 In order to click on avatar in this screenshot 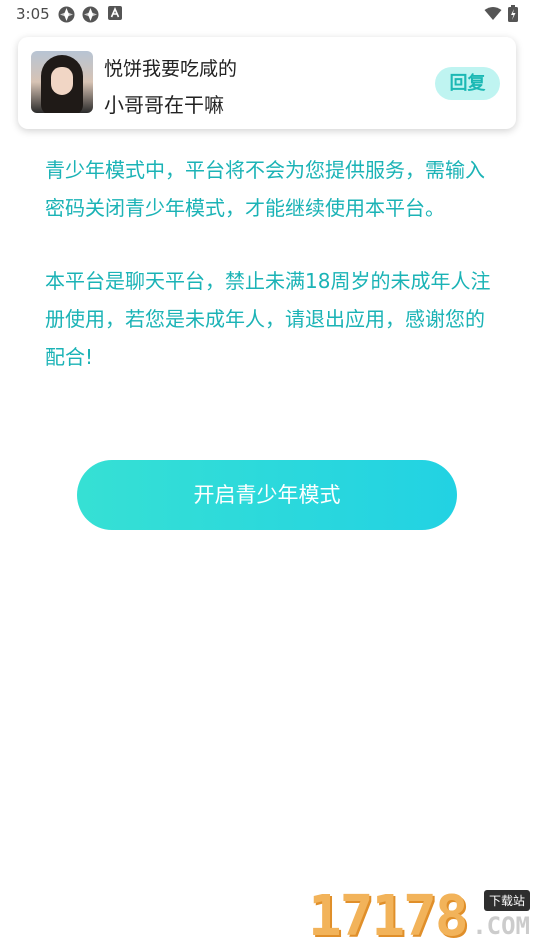, I will do `click(62, 82)`.